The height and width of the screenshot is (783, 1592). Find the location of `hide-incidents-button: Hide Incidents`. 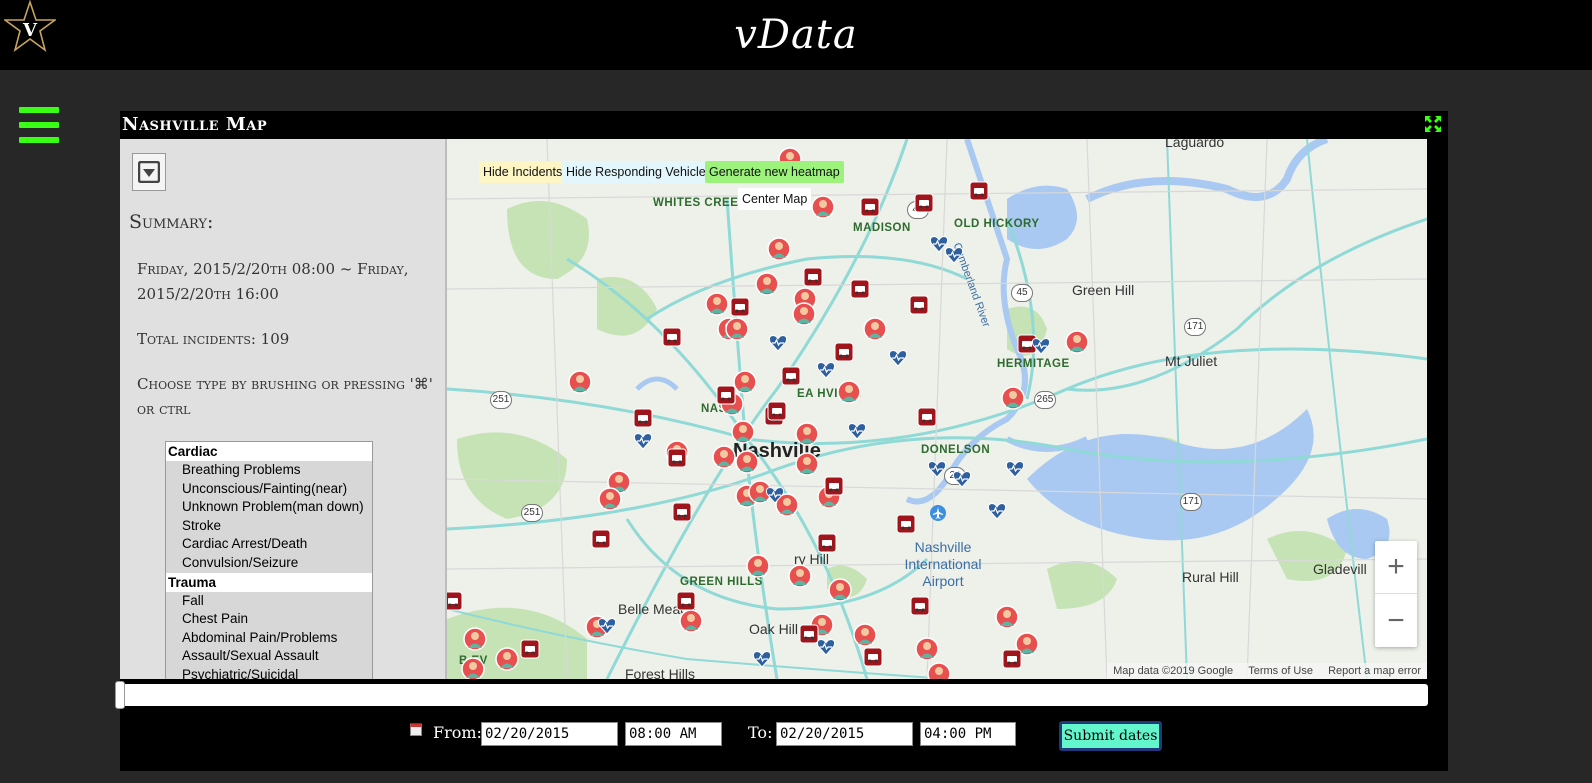

hide-incidents-button: Hide Incidents is located at coordinates (523, 172).